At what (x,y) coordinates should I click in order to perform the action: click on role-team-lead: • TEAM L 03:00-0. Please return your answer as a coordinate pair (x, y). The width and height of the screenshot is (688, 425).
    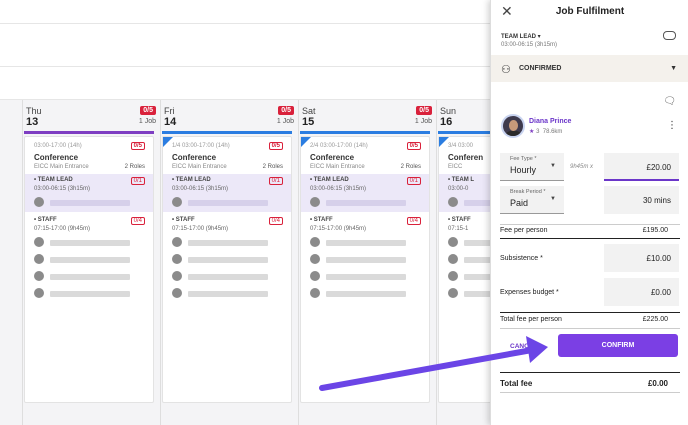
    Looking at the image, I should click on (464, 193).